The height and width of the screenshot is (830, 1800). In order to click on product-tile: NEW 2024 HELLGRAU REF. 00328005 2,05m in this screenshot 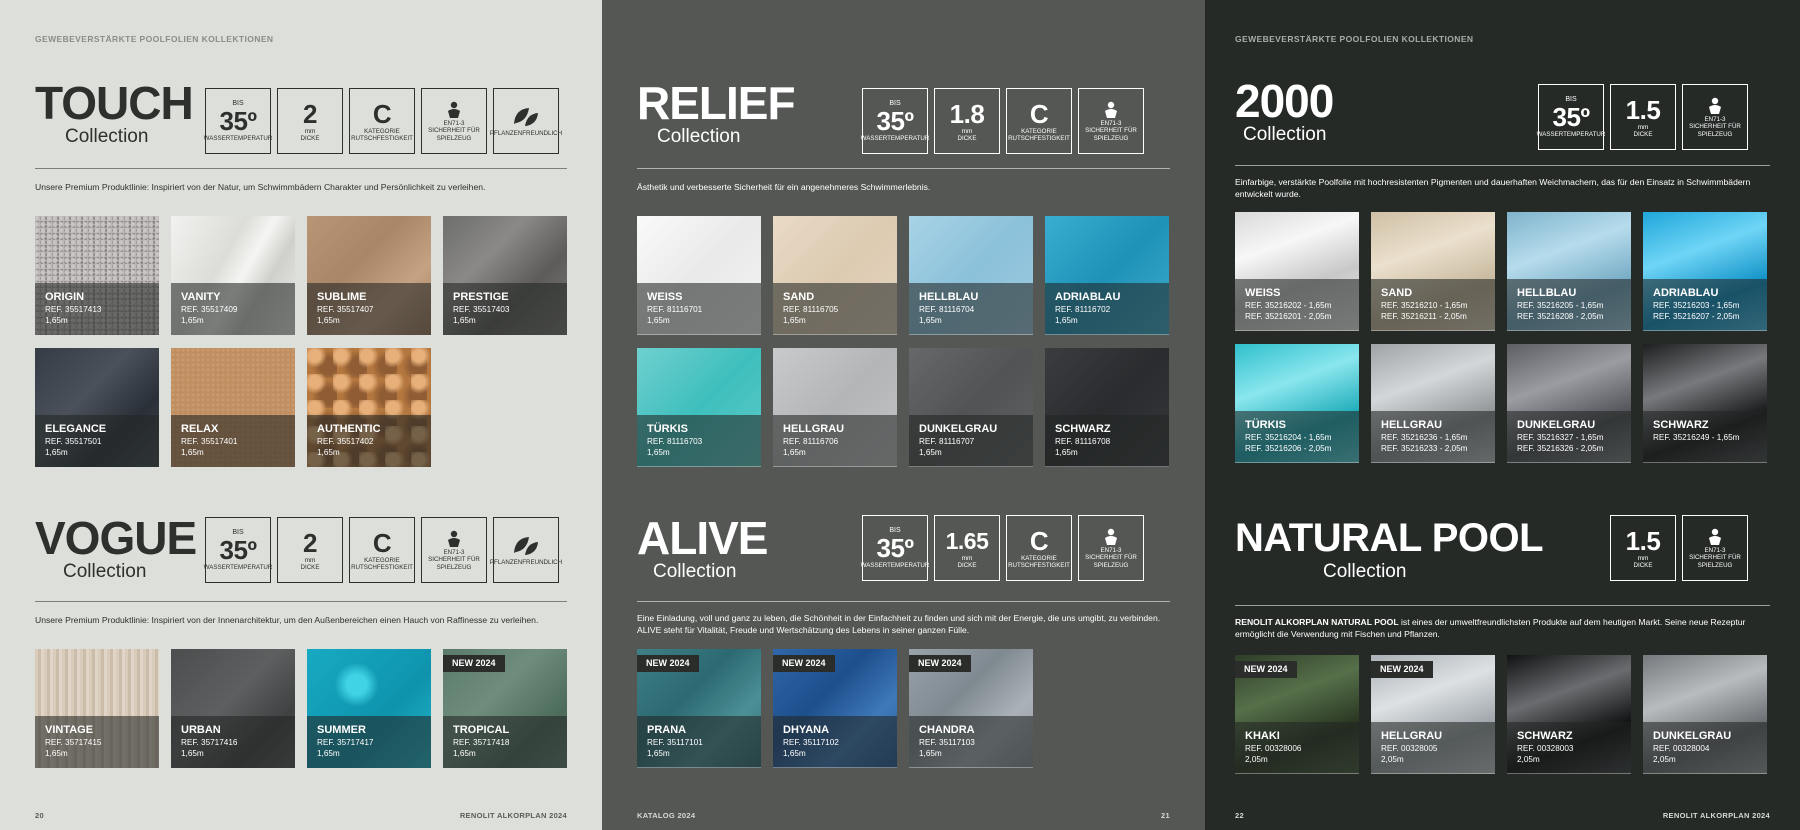, I will do `click(1433, 714)`.